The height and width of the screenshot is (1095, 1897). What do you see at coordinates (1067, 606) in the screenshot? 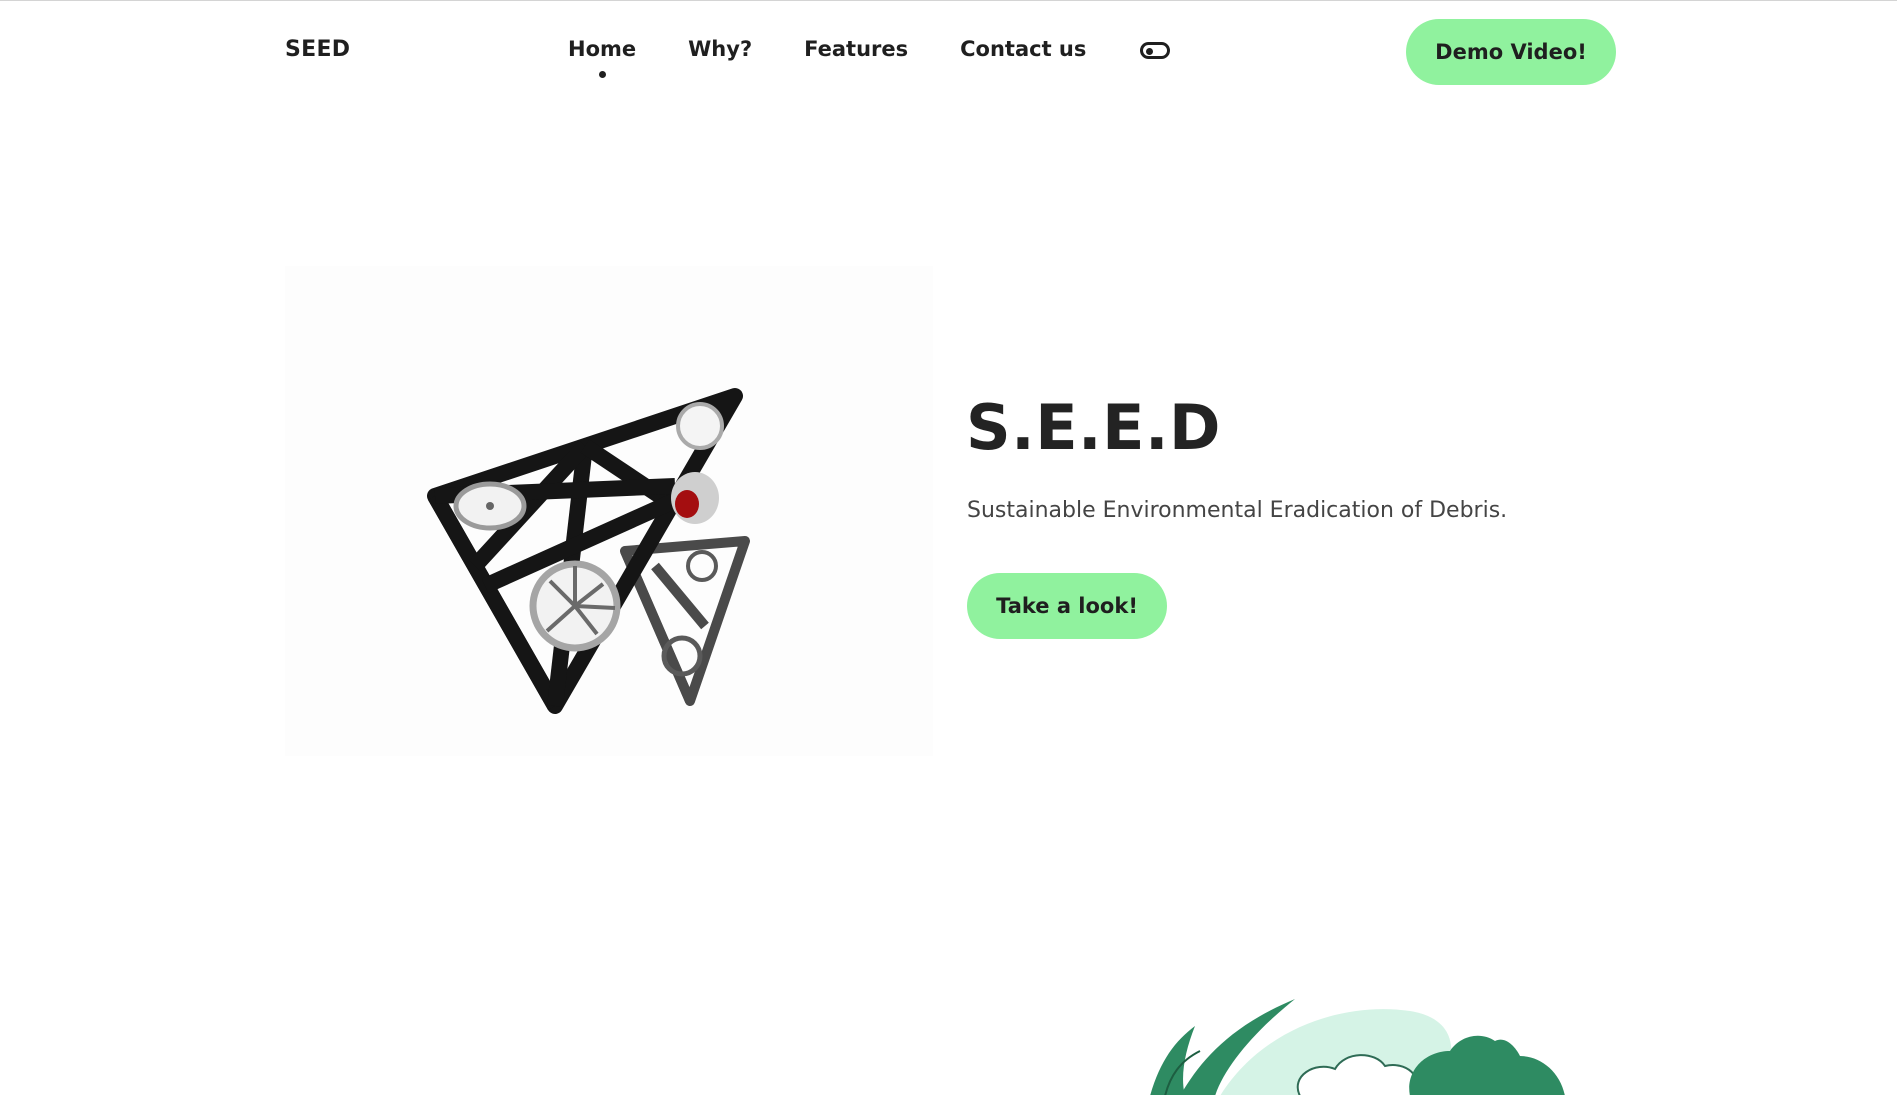
I see `take-a-look-button: Take a look!` at bounding box center [1067, 606].